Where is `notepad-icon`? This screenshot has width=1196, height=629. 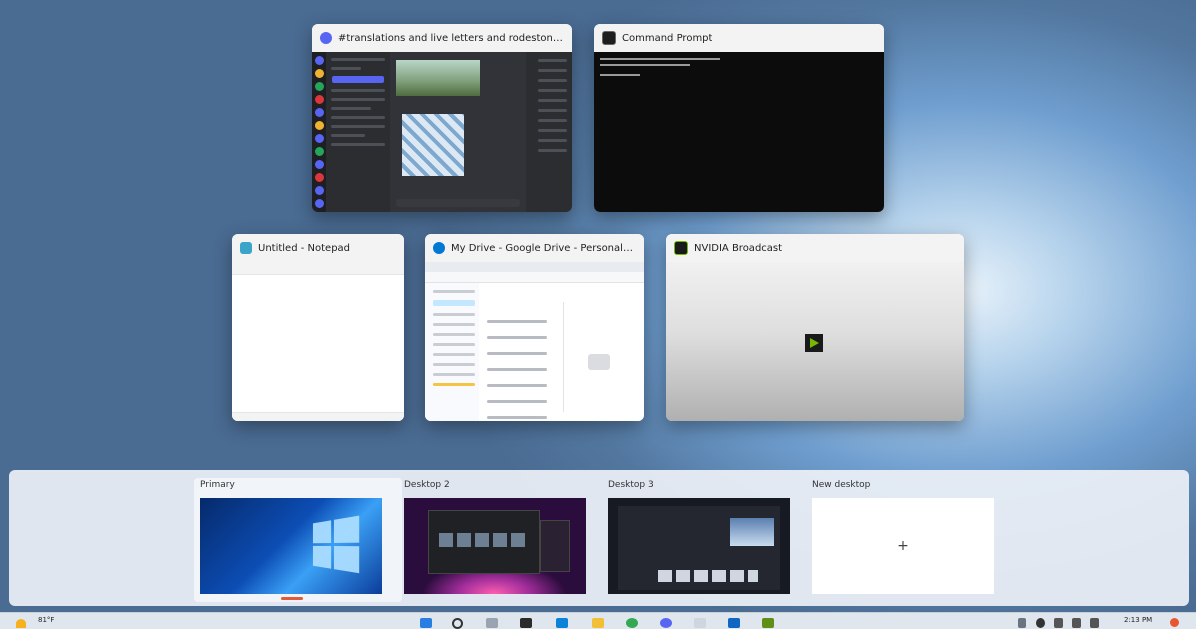
notepad-icon is located at coordinates (246, 248).